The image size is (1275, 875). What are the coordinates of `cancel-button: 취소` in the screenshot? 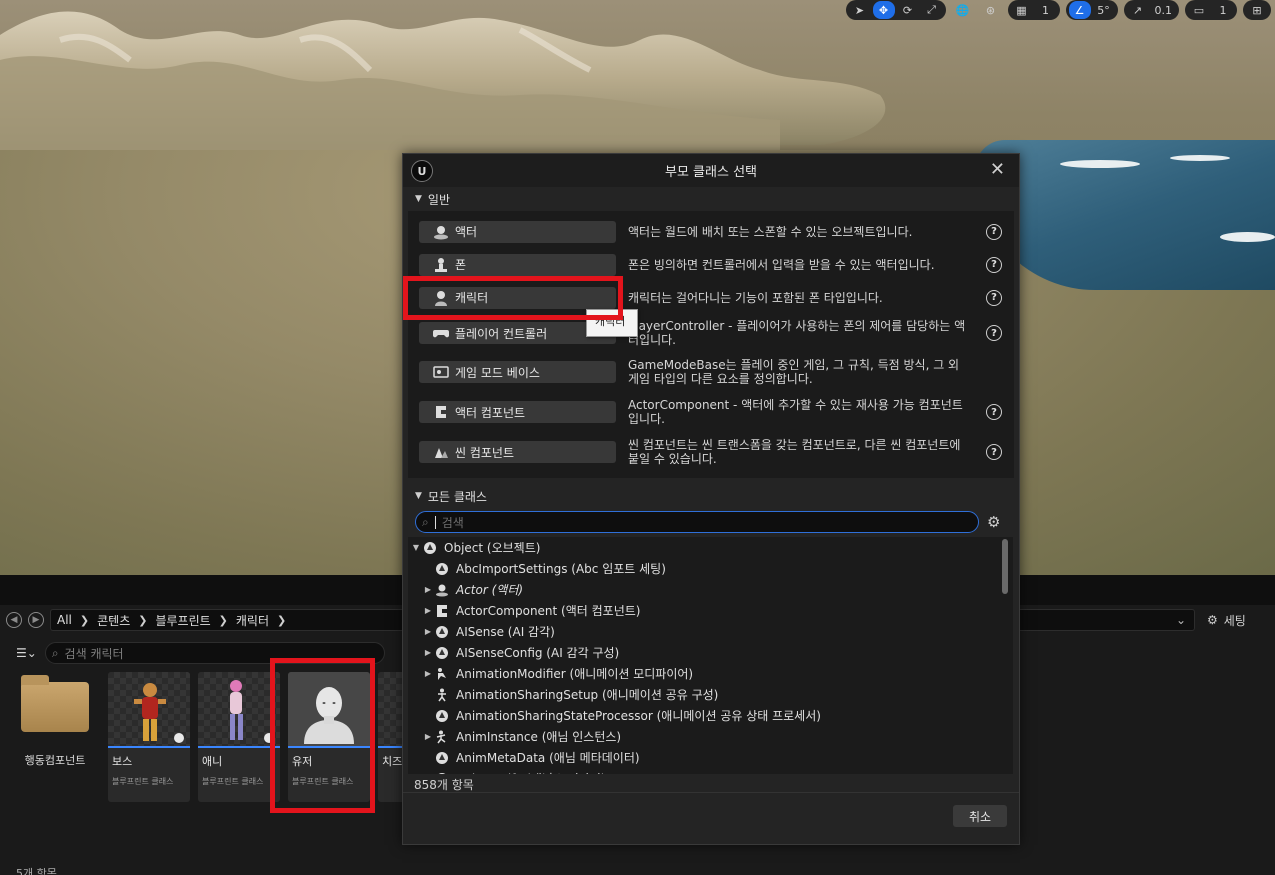 It's located at (980, 816).